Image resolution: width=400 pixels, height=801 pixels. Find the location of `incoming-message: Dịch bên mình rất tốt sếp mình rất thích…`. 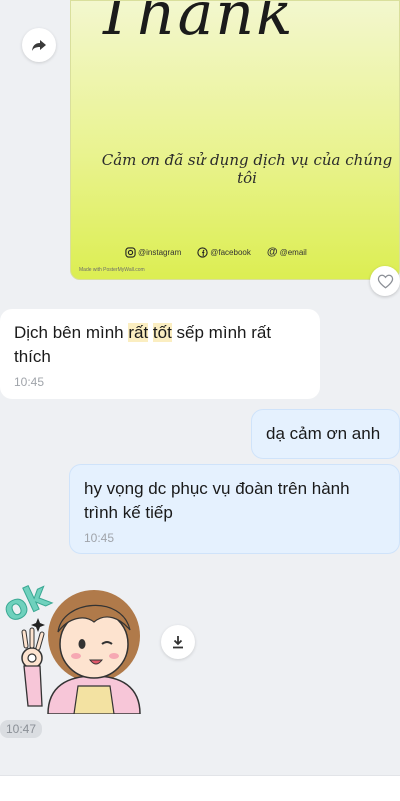

incoming-message: Dịch bên mình rất tốt sếp mình rất thích… is located at coordinates (160, 354).